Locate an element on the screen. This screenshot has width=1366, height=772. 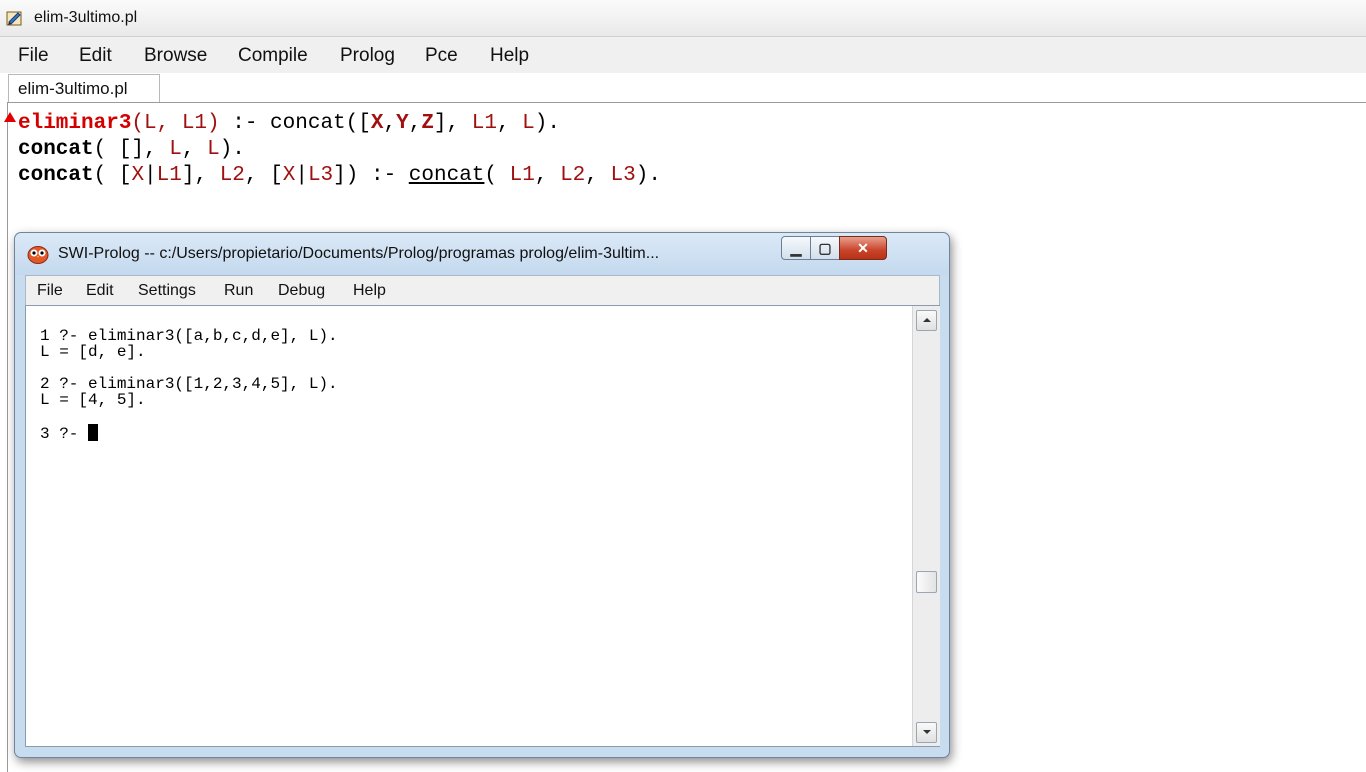
scroll-down-button is located at coordinates (926, 732).